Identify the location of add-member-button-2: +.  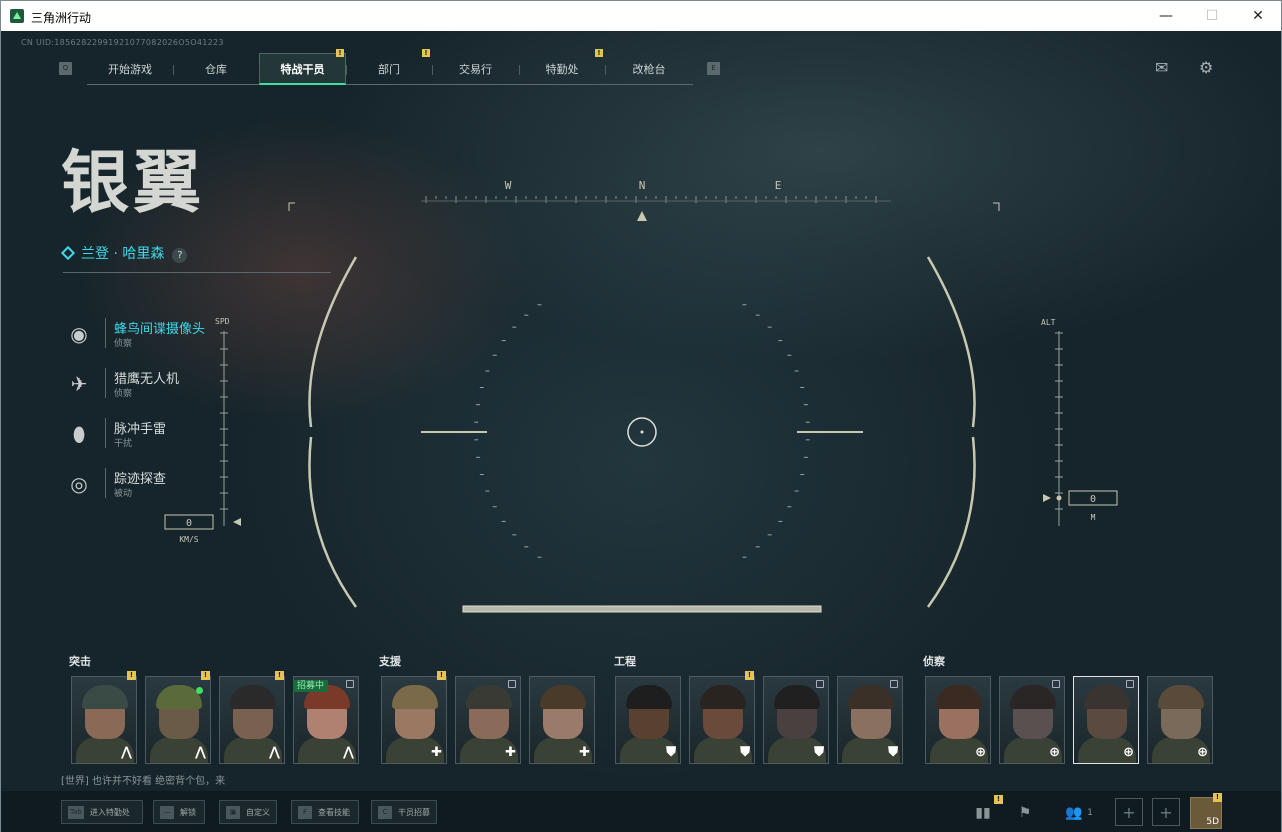
(1166, 812).